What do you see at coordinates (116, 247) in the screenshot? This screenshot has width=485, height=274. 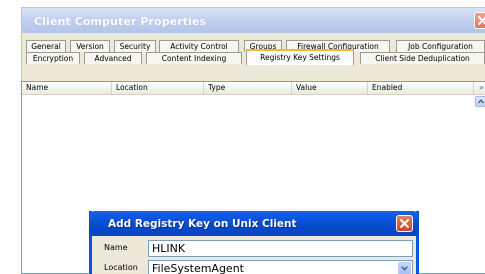 I see `name-label: Name` at bounding box center [116, 247].